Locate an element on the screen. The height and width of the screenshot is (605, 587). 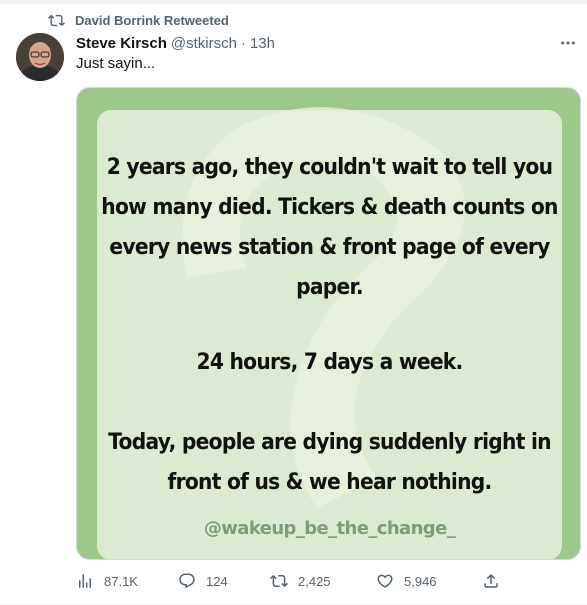
avatar-image is located at coordinates (40, 57).